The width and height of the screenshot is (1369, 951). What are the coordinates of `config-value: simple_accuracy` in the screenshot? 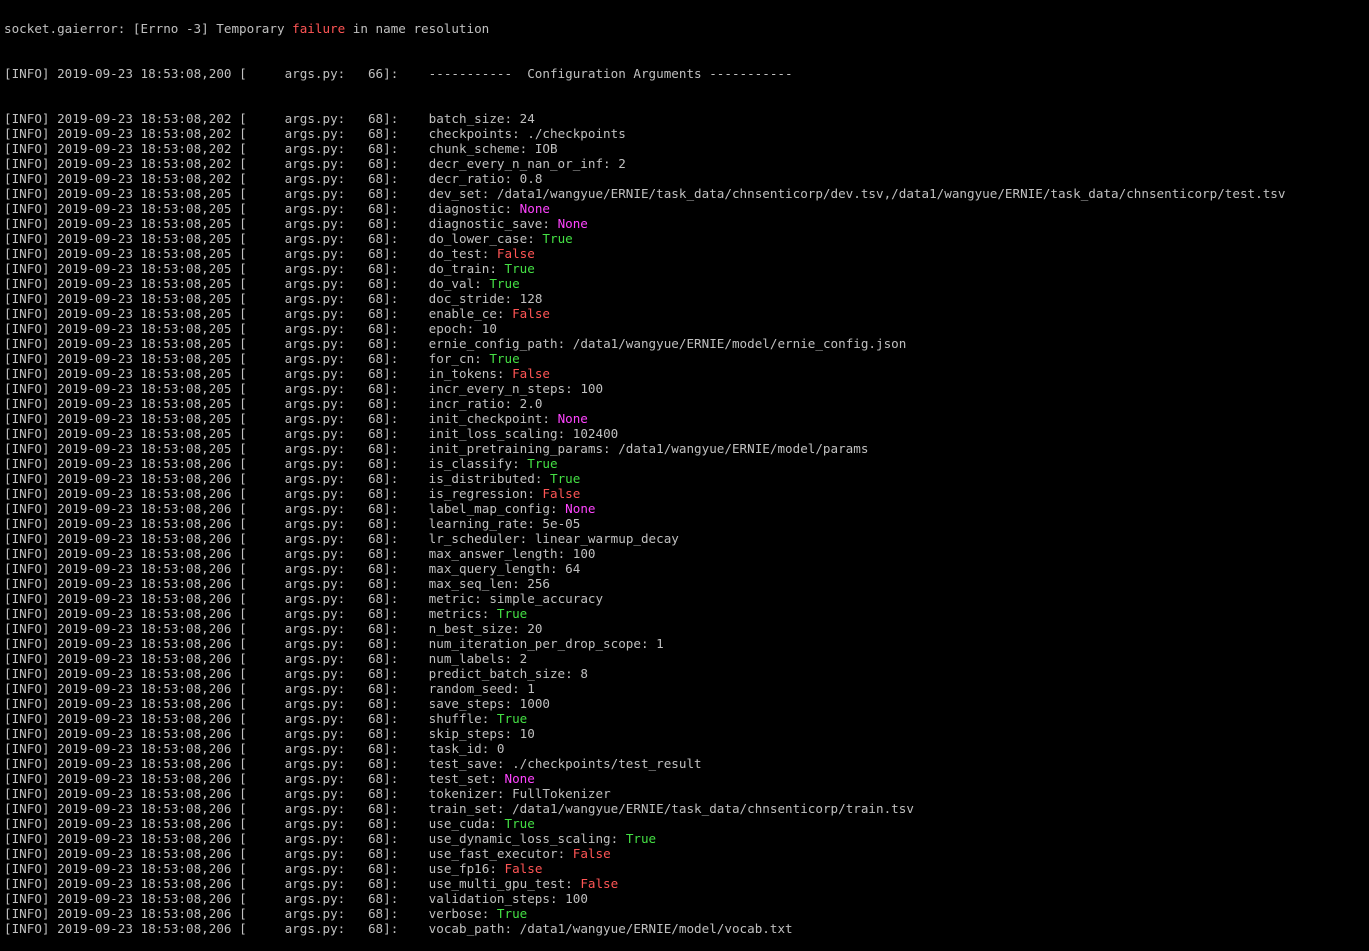 It's located at (546, 598).